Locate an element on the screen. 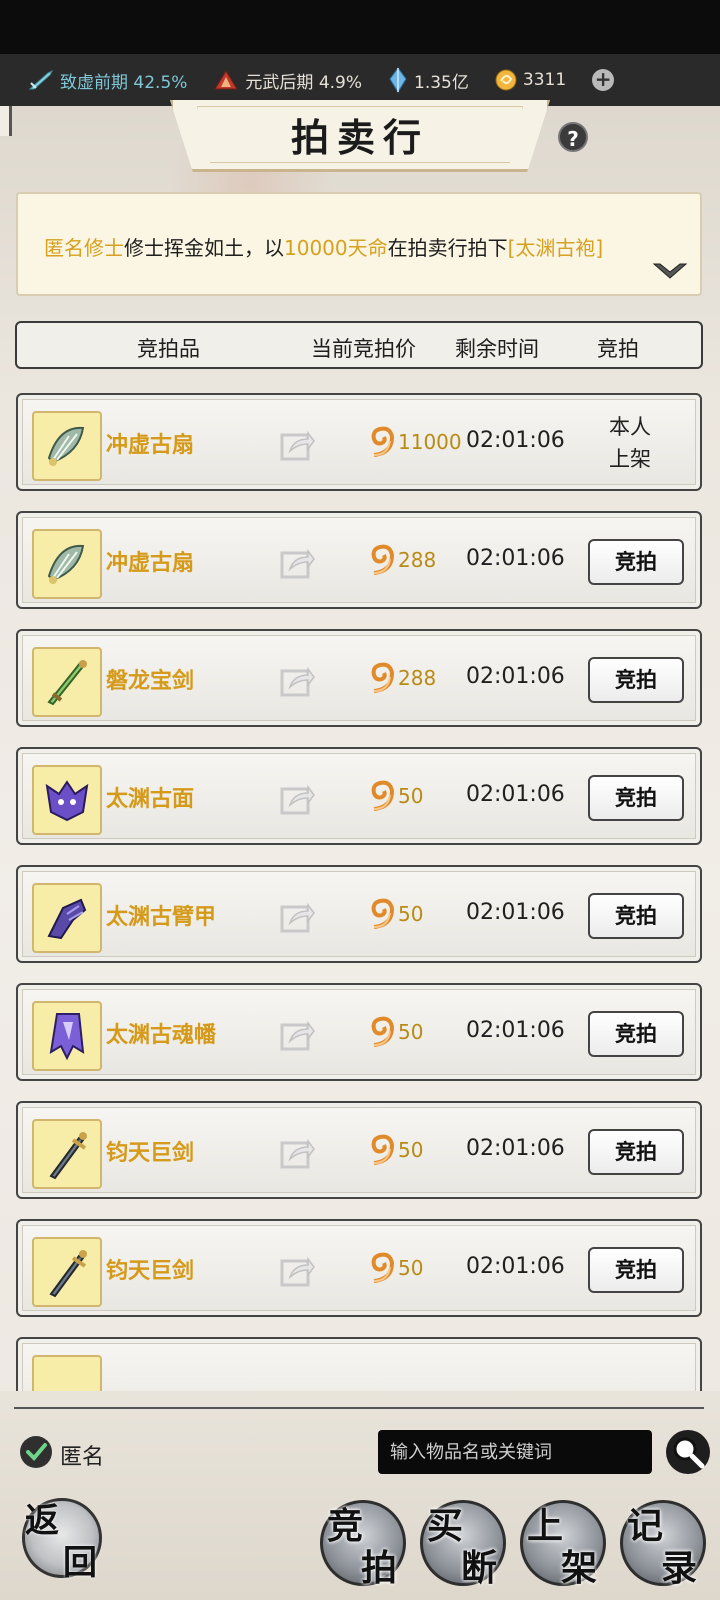  back-button: 返 回 is located at coordinates (62, 1540).